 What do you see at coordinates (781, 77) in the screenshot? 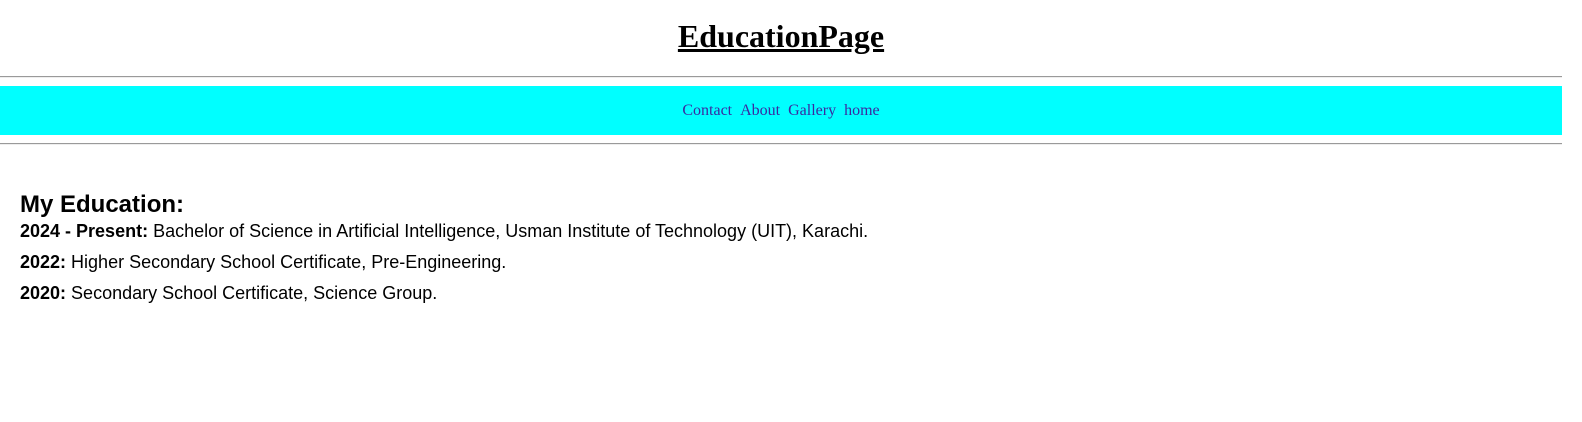
I see `top-divider` at bounding box center [781, 77].